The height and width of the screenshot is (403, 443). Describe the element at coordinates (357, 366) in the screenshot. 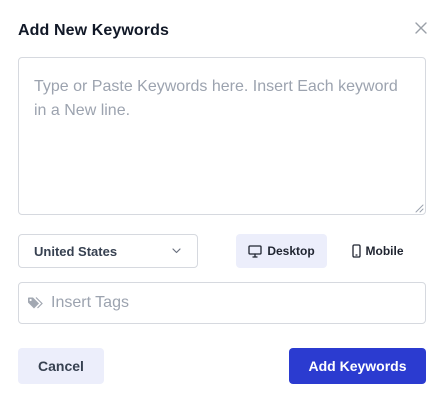

I see `add-keywords-button: Add Keywords` at that location.